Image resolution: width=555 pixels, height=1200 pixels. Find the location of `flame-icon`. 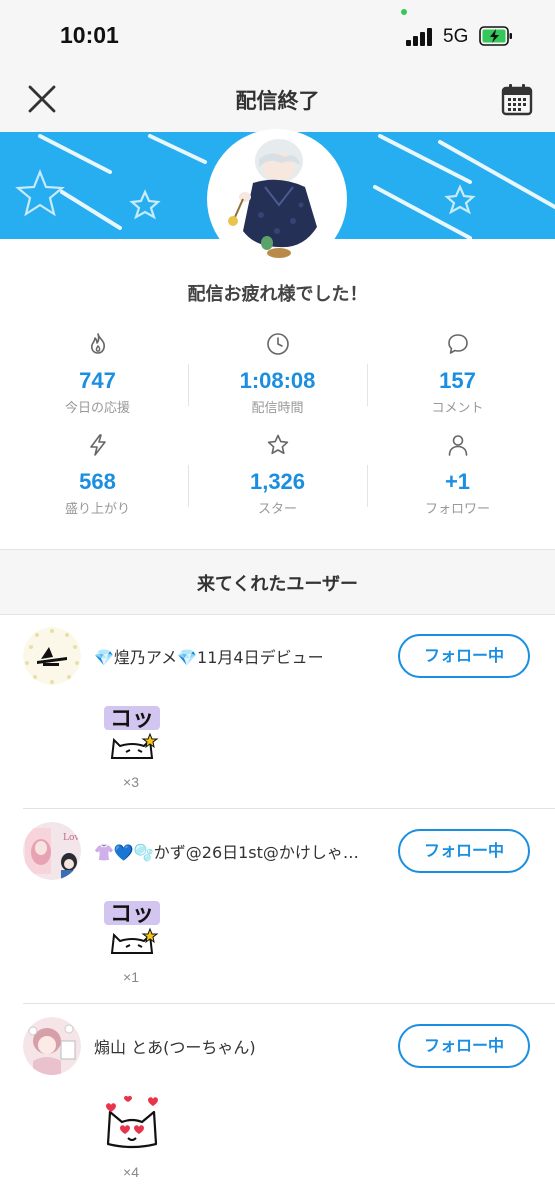

flame-icon is located at coordinates (98, 343).